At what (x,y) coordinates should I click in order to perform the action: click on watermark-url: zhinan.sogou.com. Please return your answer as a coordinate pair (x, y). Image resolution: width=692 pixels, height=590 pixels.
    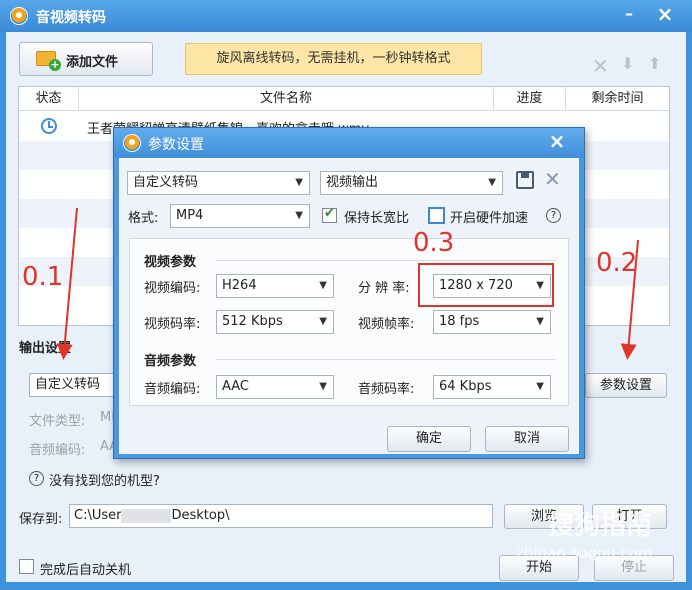
    Looking at the image, I should click on (584, 553).